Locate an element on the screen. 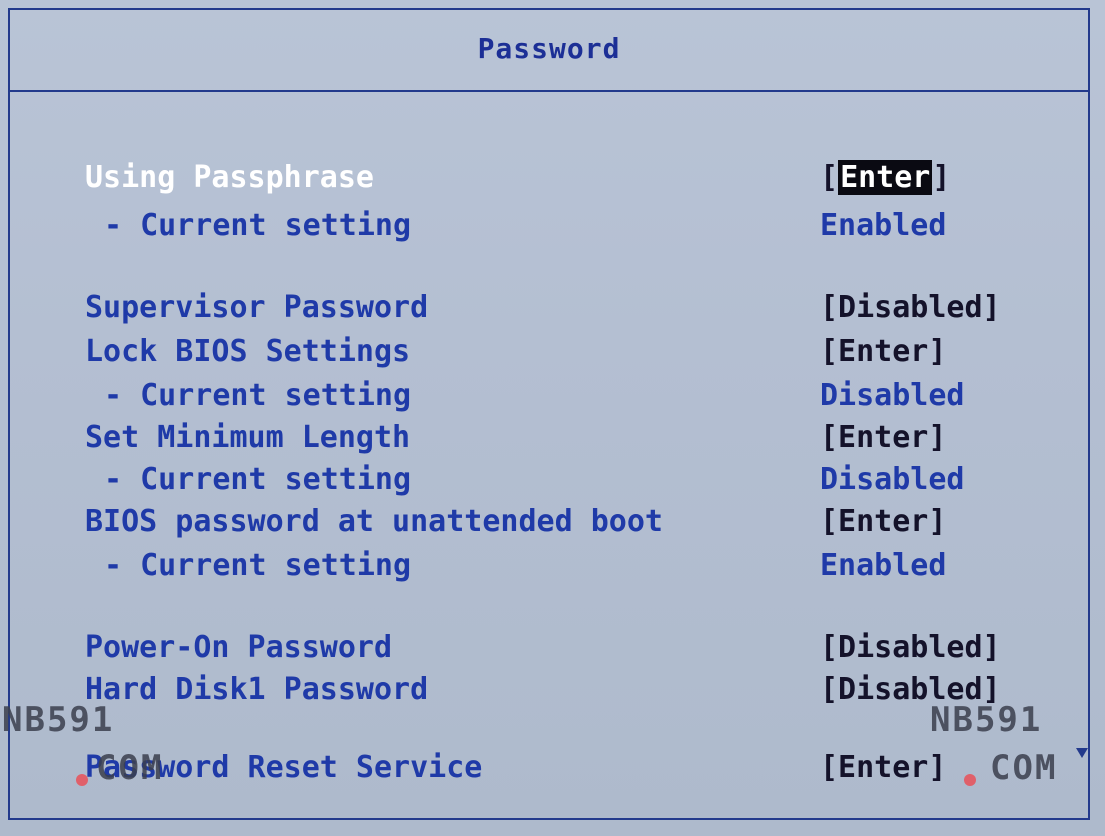 This screenshot has height=836, width=1105. menu-item-bios-password-unattended-boot: BIOS password at unattended boot [Enter] is located at coordinates (552, 524).